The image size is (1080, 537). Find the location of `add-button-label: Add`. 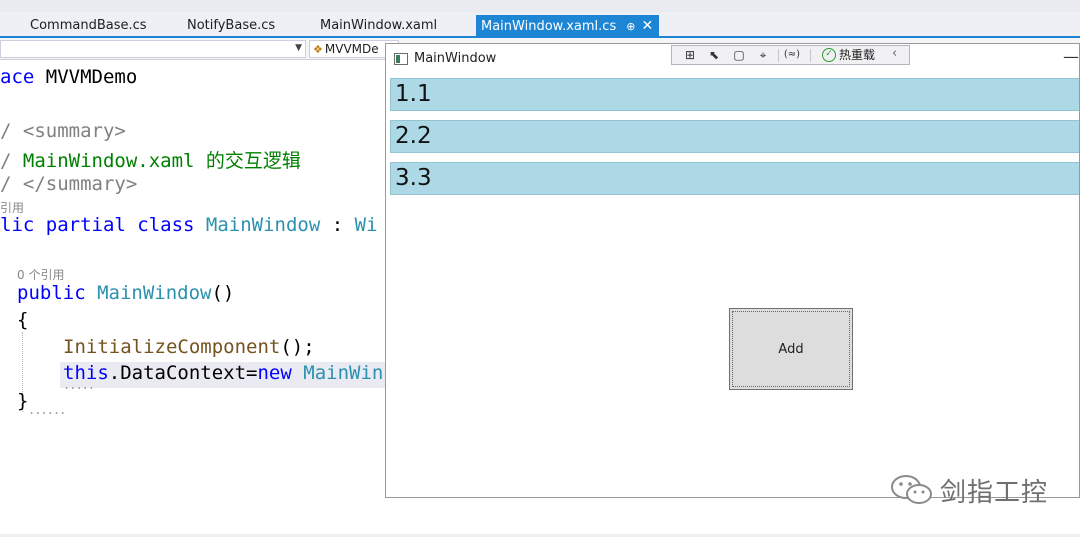

add-button-label: Add is located at coordinates (791, 349).